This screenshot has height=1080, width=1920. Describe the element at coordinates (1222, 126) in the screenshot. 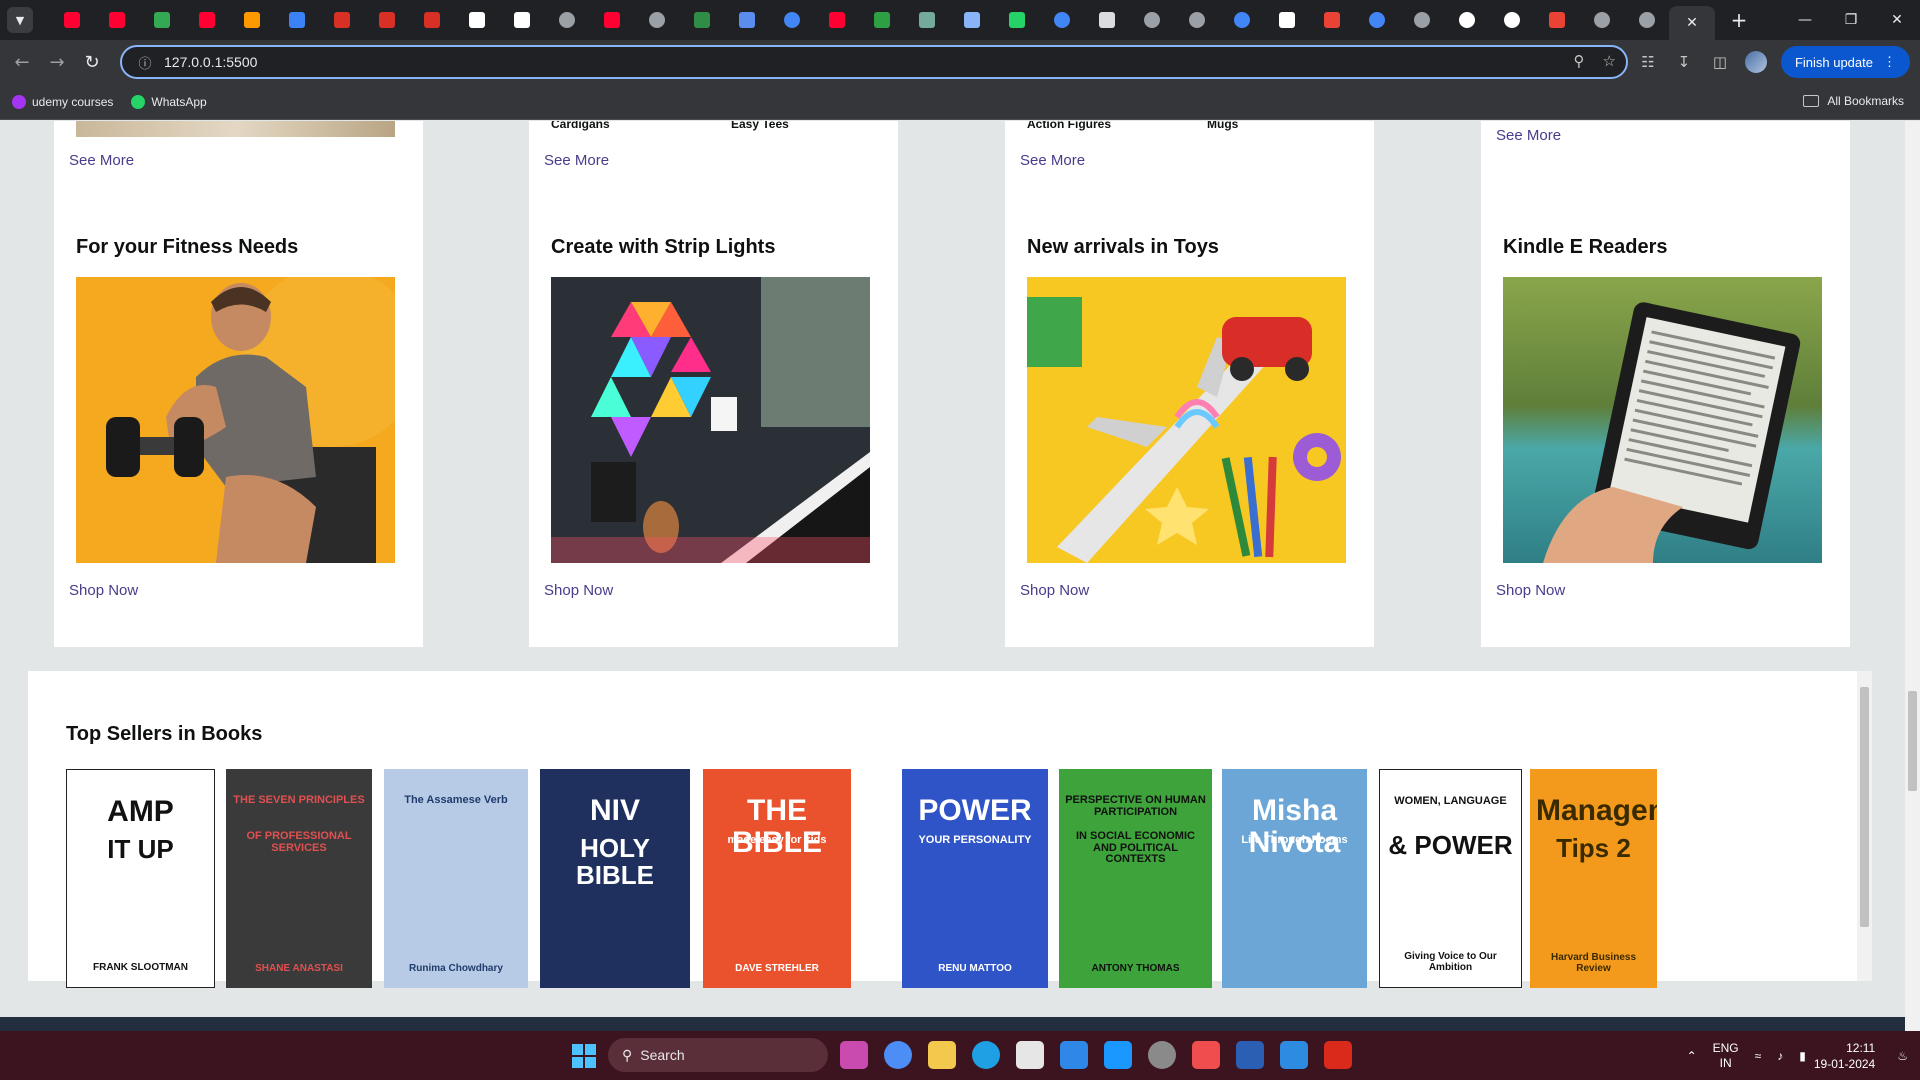

I see `category-label: Mugs` at that location.